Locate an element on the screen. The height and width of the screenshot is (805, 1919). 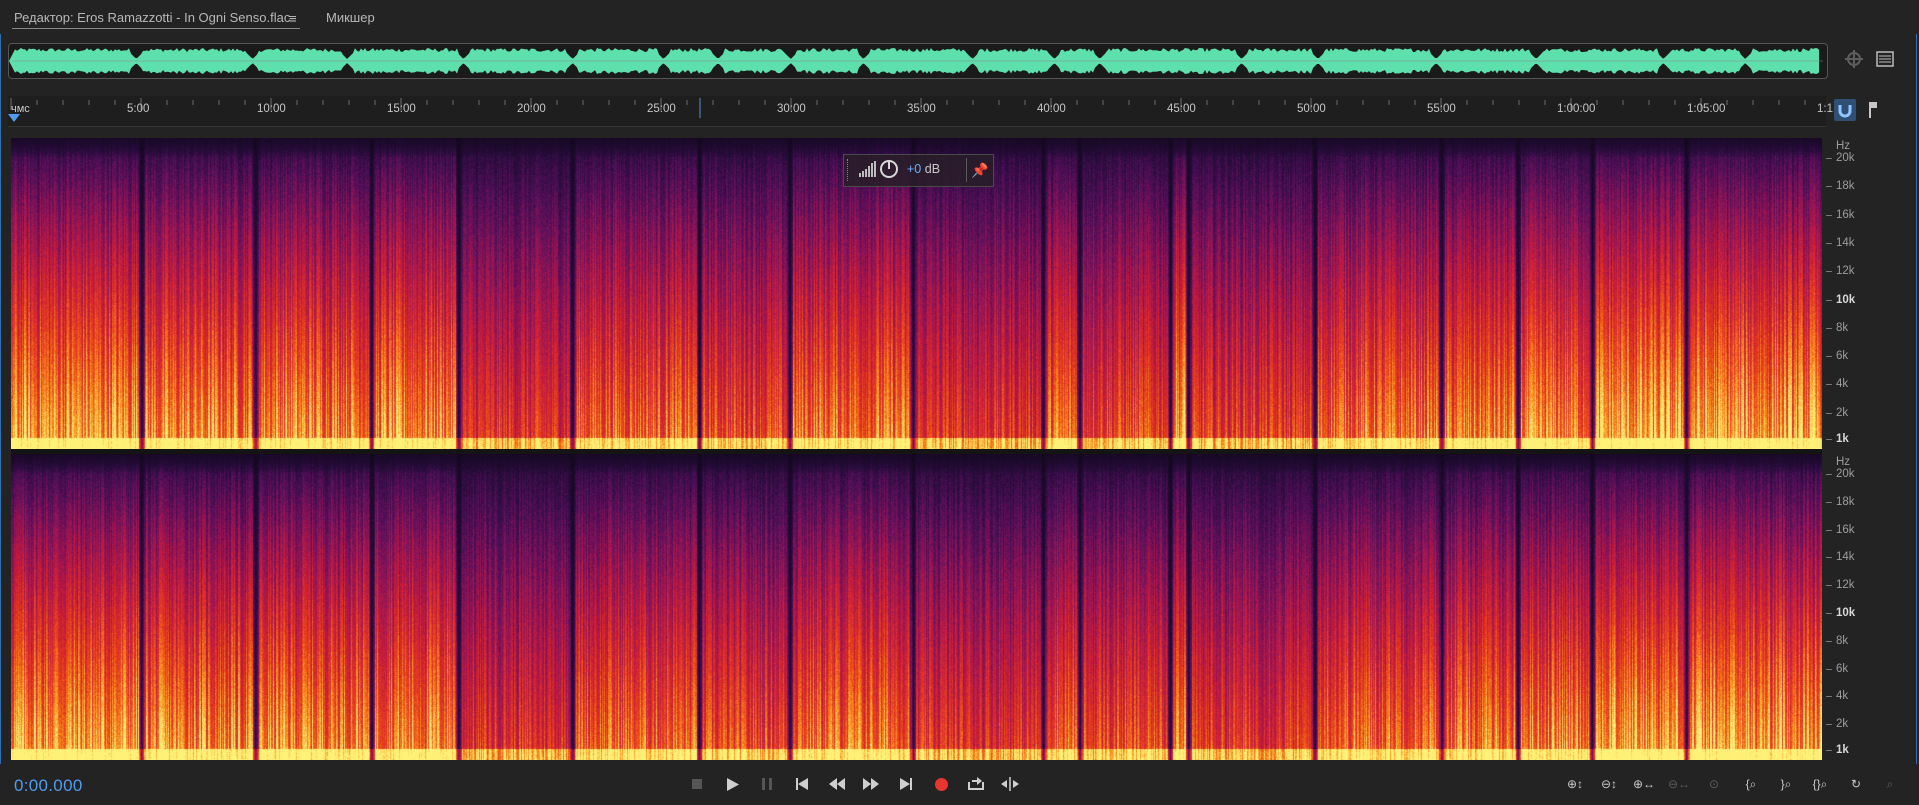
zoom-out-full-icon: ⊙ is located at coordinates (1714, 784).